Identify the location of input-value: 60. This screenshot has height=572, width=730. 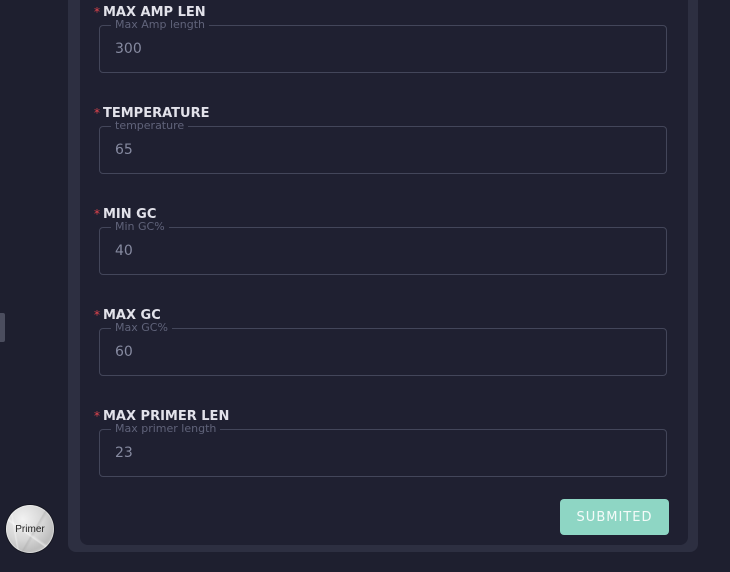
(124, 352).